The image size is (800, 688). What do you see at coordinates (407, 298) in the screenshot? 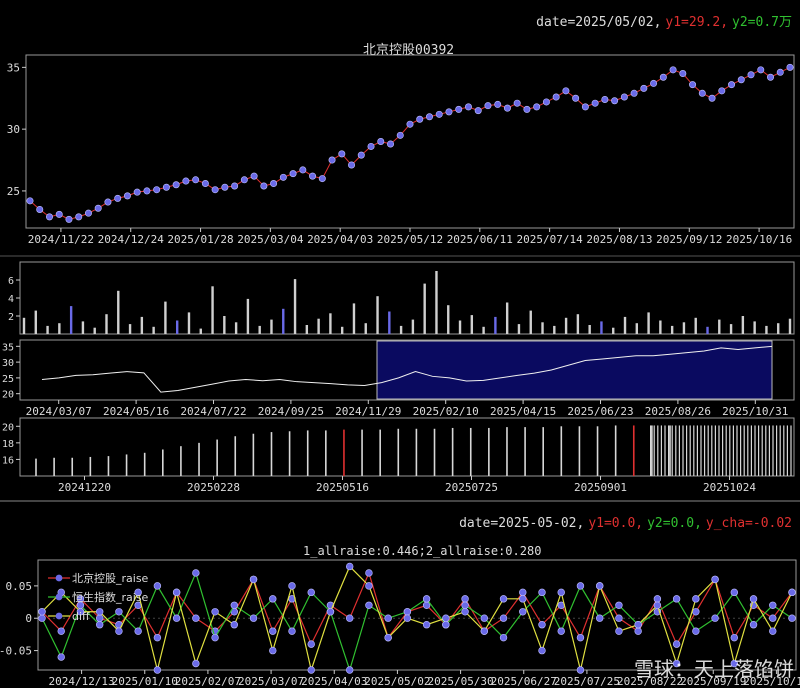
I see `volume-axes` at bounding box center [407, 298].